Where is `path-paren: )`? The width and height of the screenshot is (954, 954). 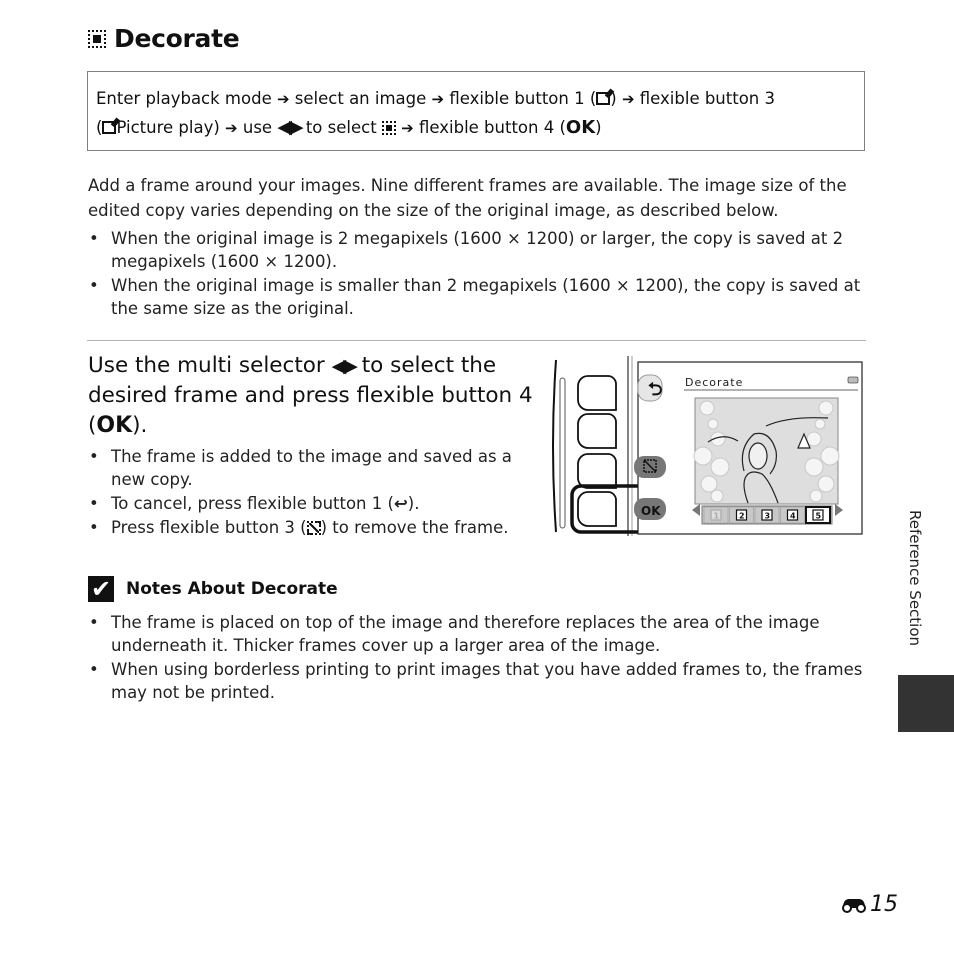
path-paren: ) is located at coordinates (598, 127).